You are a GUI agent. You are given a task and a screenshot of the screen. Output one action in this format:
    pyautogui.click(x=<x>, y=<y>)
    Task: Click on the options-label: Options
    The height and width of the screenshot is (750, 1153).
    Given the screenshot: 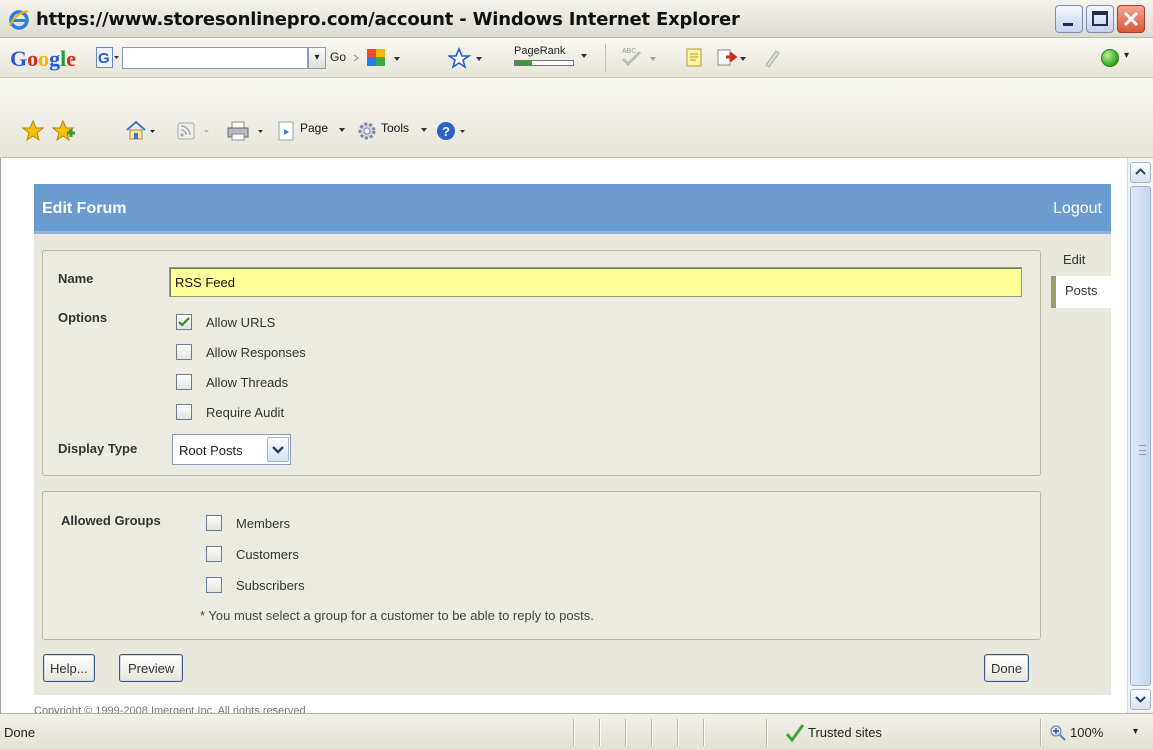 What is the action you would take?
    pyautogui.click(x=83, y=317)
    